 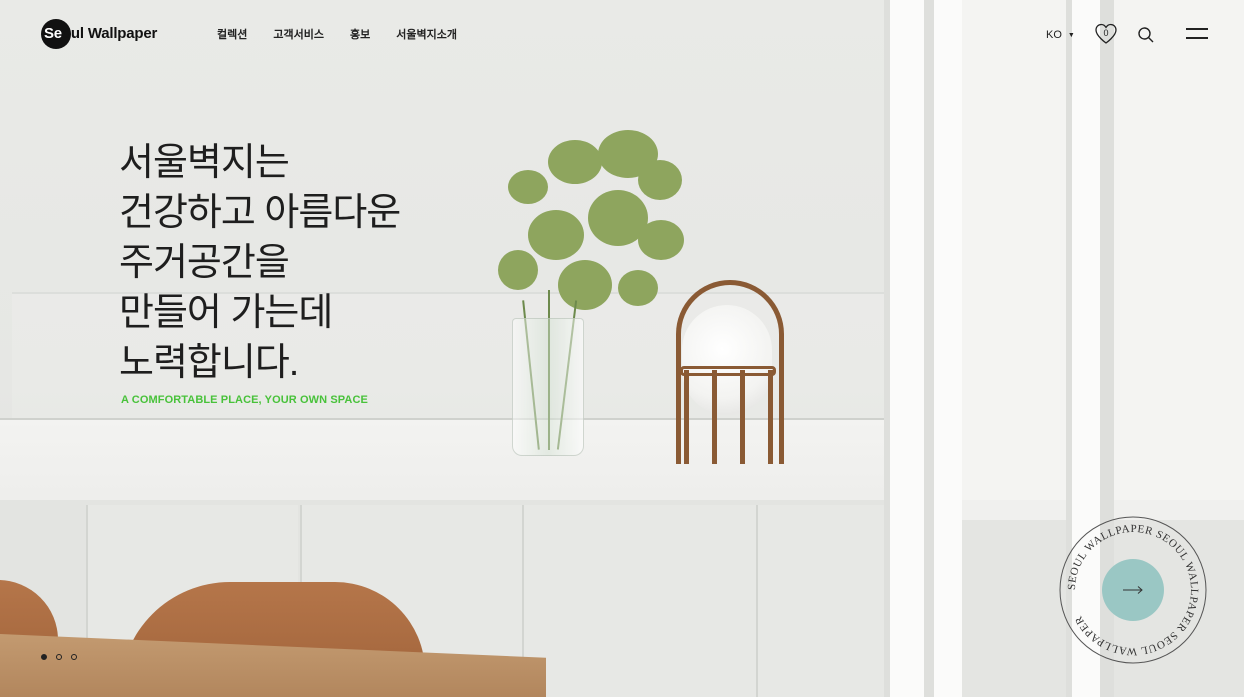 I want to click on arrow-right-icon, so click(x=1133, y=590).